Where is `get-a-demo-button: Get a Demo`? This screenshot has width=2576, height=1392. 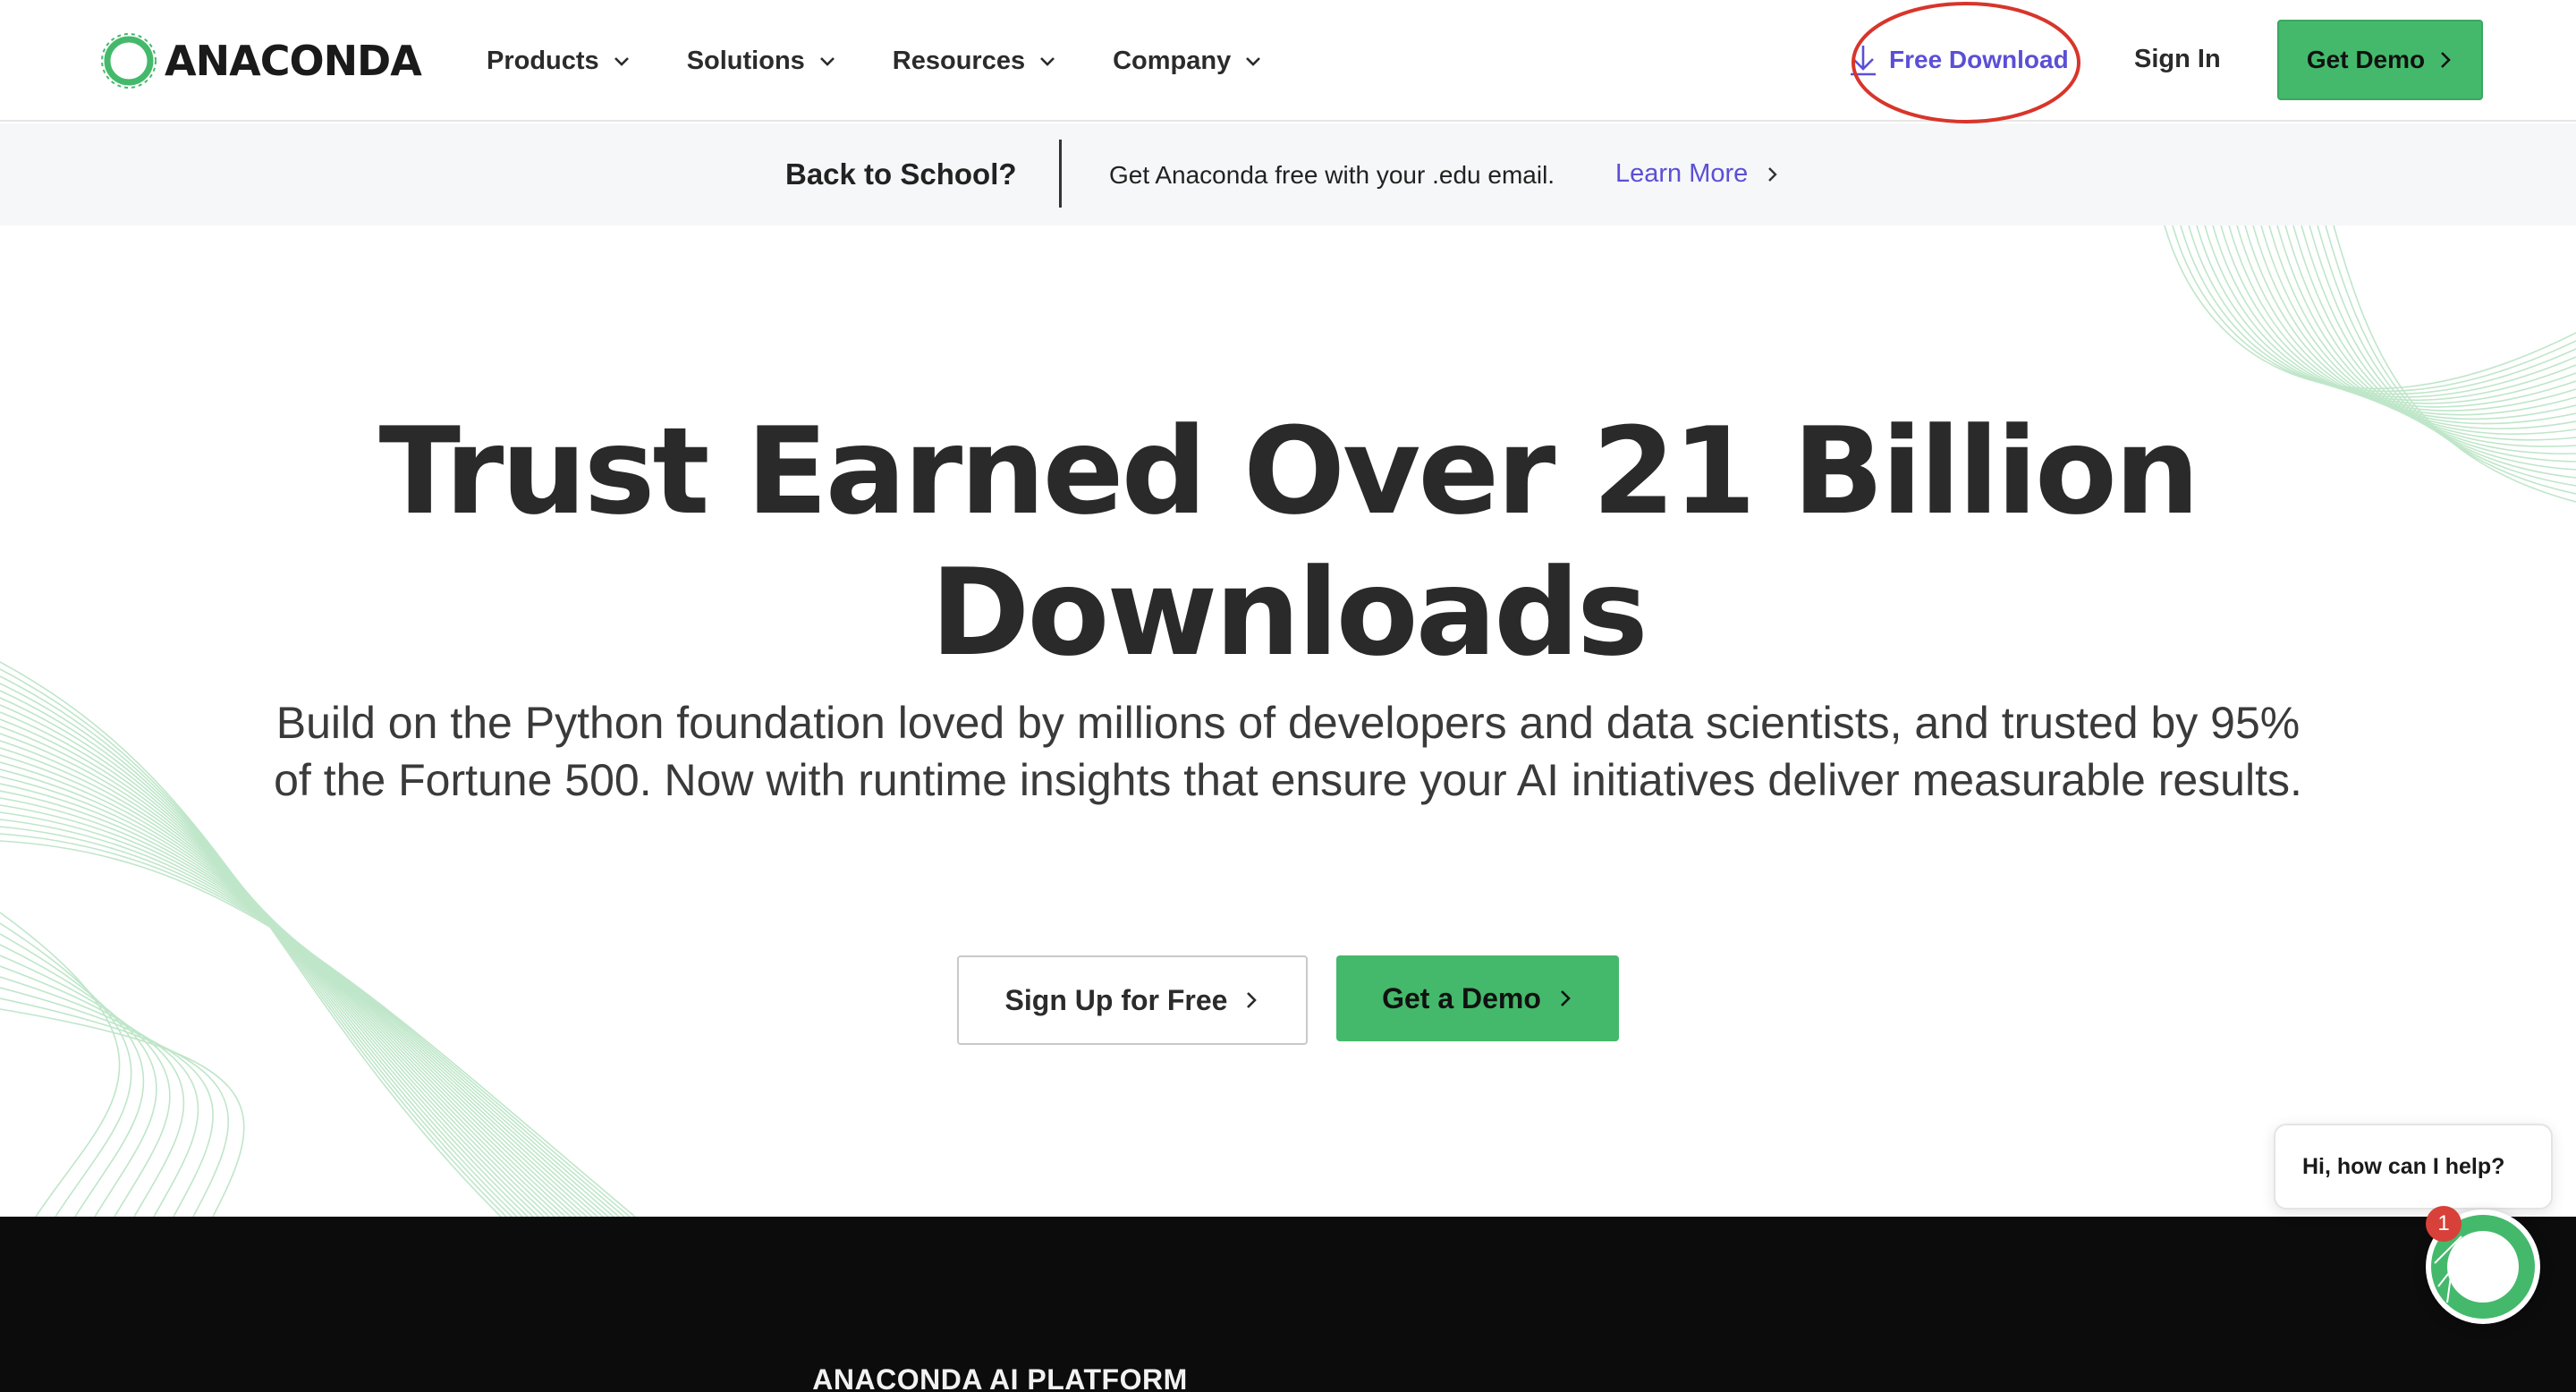
get-a-demo-button: Get a Demo is located at coordinates (1477, 998).